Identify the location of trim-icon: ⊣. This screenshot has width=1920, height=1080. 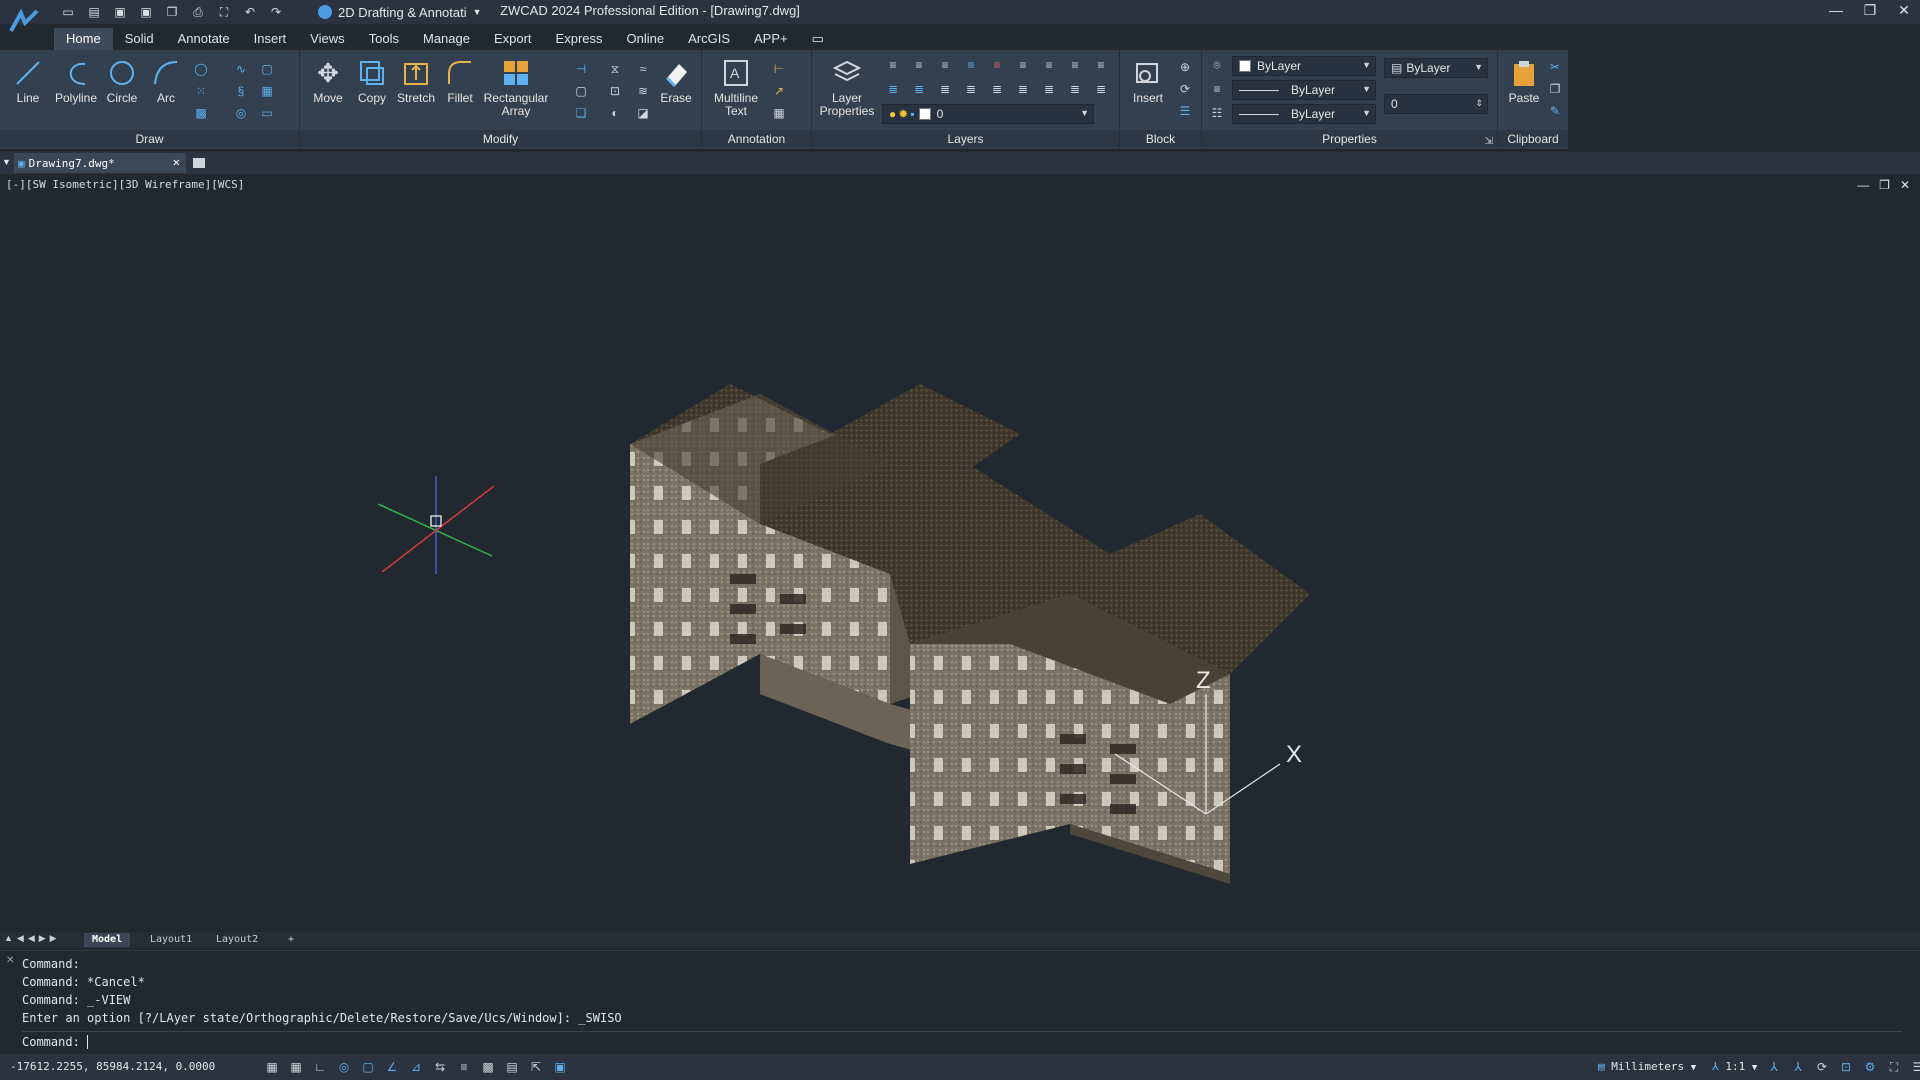
(581, 69).